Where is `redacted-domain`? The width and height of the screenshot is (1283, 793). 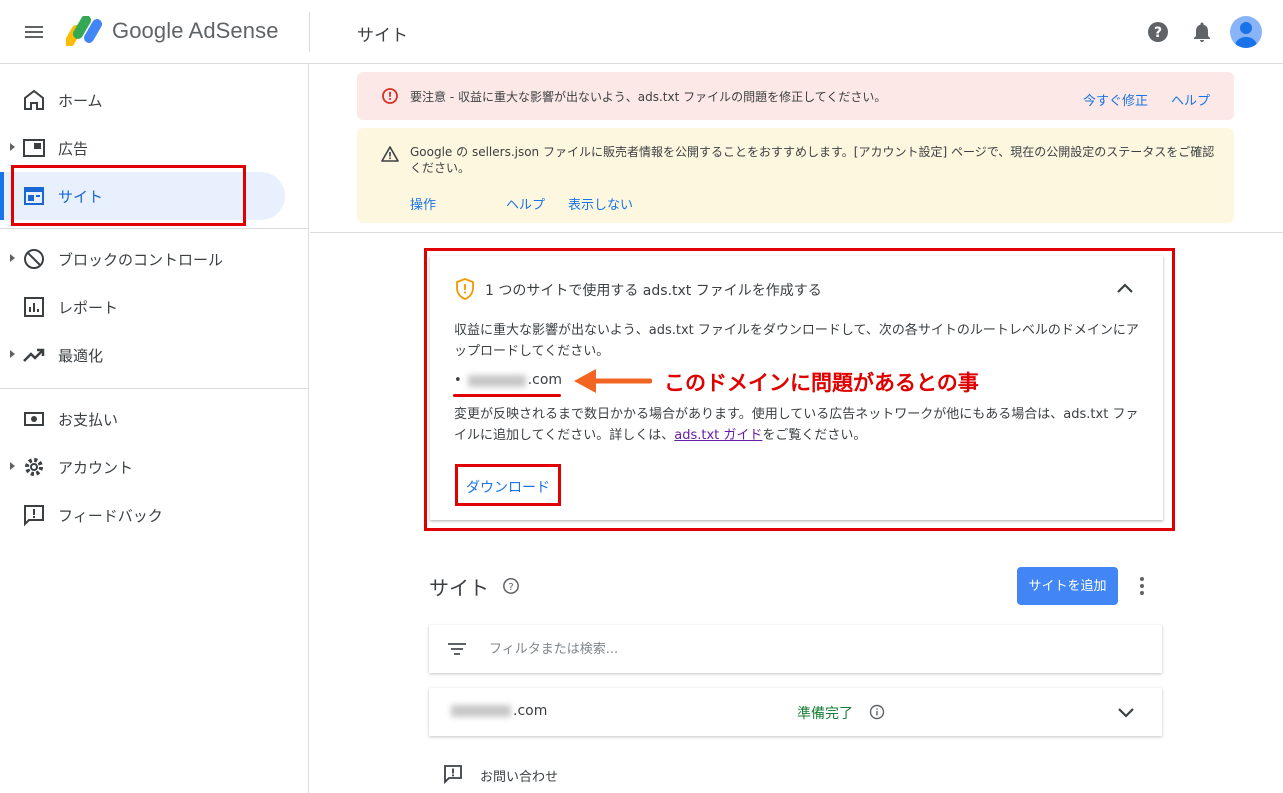 redacted-domain is located at coordinates (481, 711).